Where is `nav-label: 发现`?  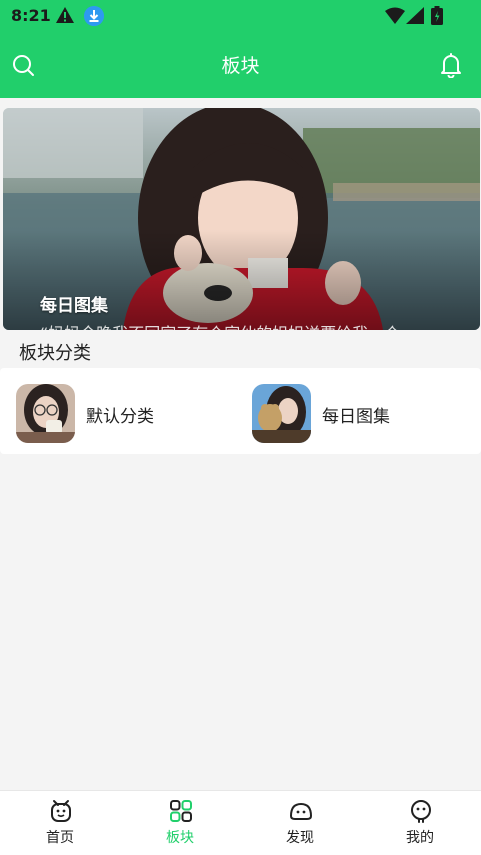 nav-label: 发现 is located at coordinates (300, 838).